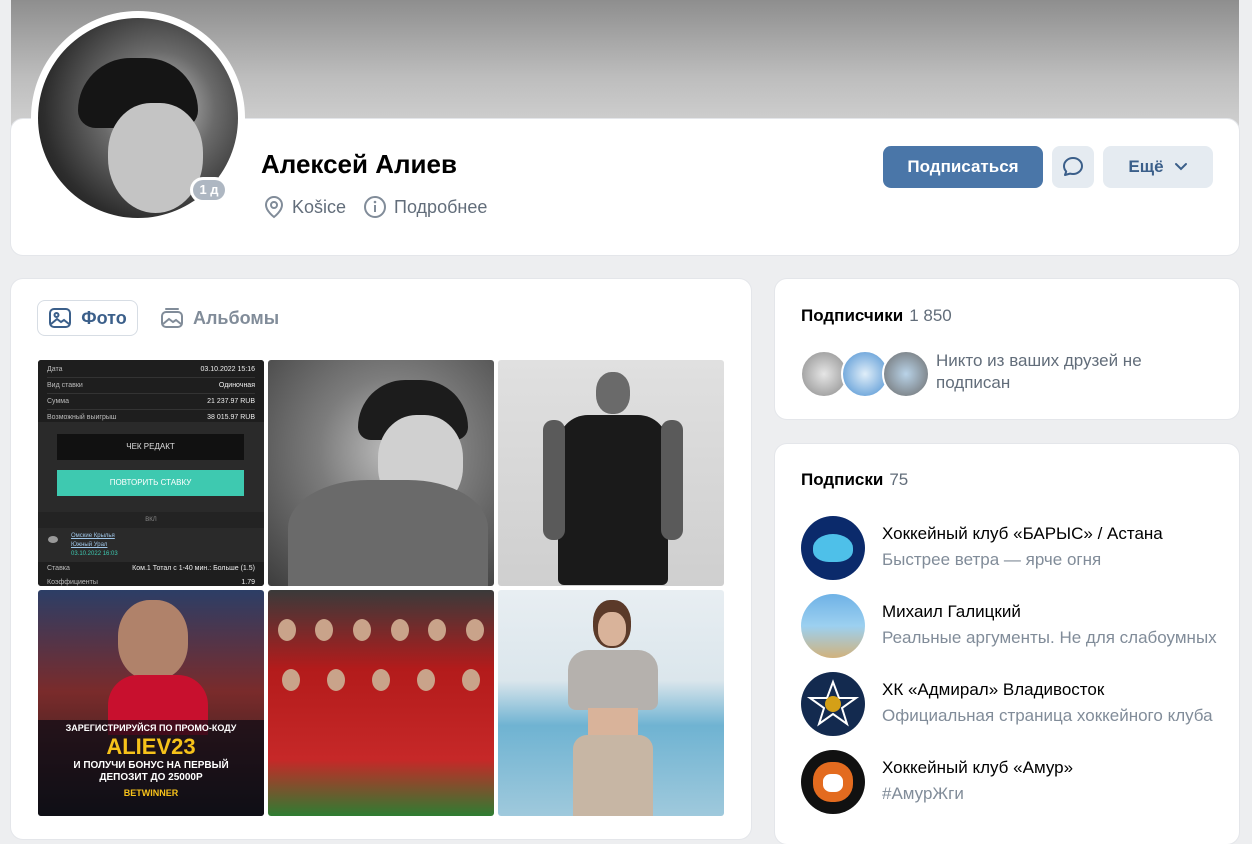  Describe the element at coordinates (951, 611) in the screenshot. I see `subscription-name: Михаил Галицкий` at that location.